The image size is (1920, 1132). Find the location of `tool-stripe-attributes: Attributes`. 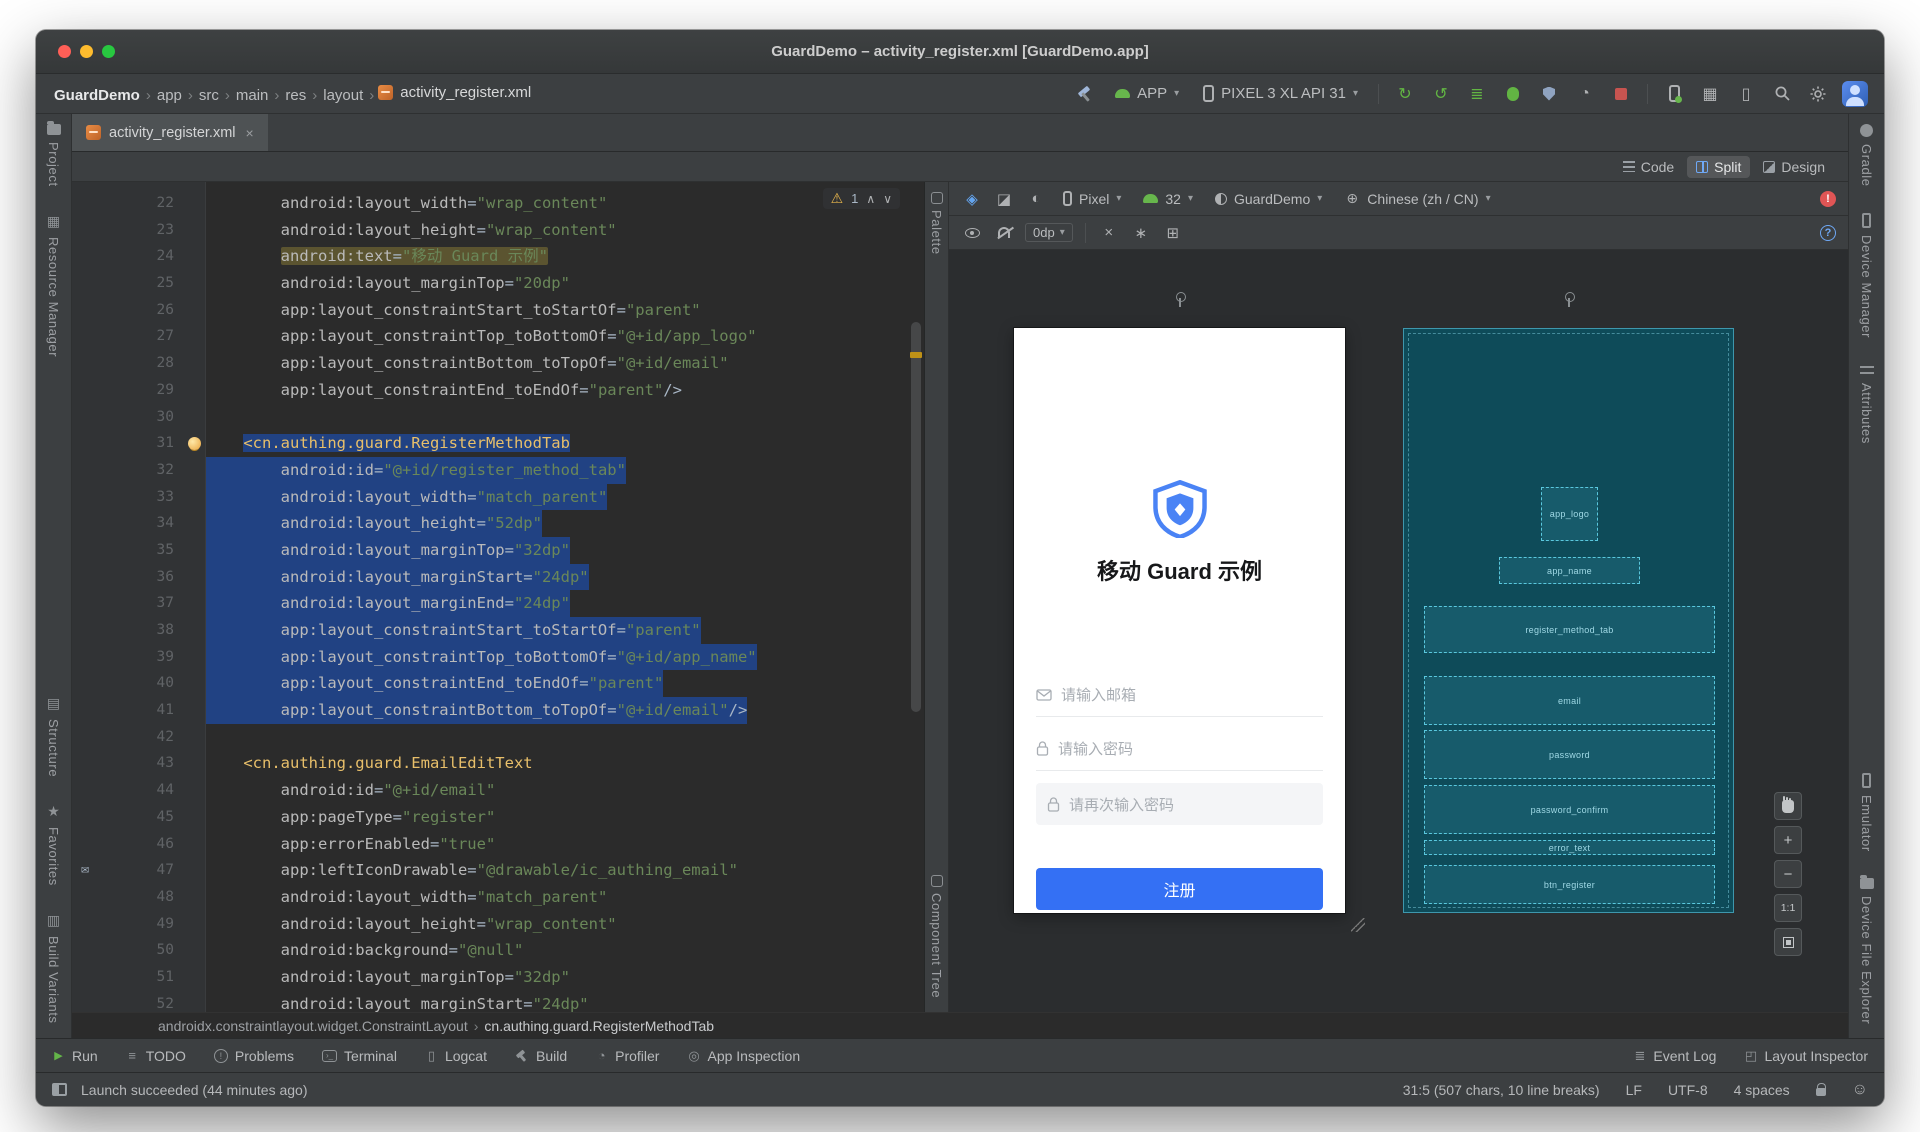

tool-stripe-attributes: Attributes is located at coordinates (1866, 403).